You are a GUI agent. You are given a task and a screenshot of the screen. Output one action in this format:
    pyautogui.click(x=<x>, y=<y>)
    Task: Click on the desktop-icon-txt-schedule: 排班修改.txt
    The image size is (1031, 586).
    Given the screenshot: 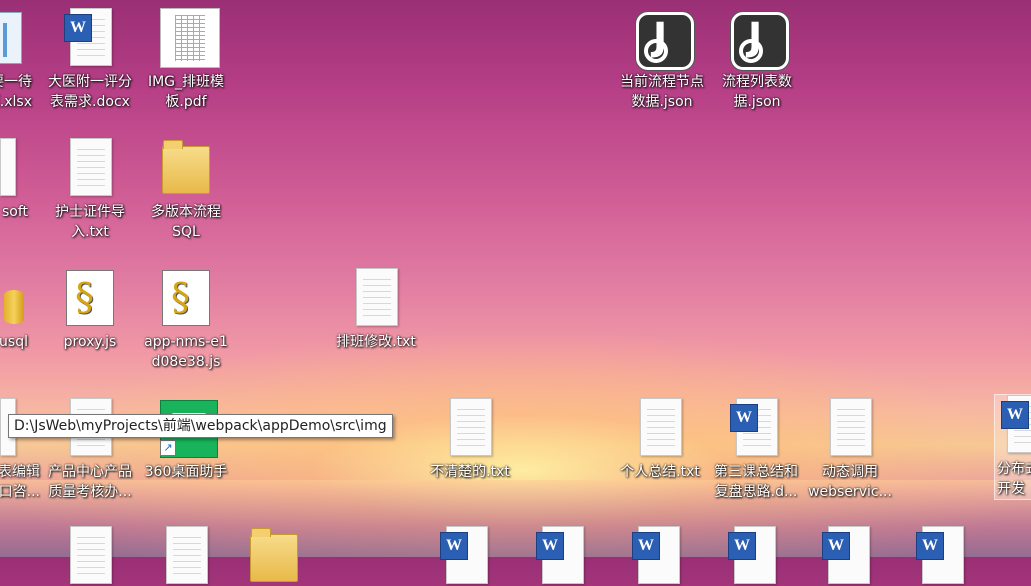 What is the action you would take?
    pyautogui.click(x=376, y=310)
    